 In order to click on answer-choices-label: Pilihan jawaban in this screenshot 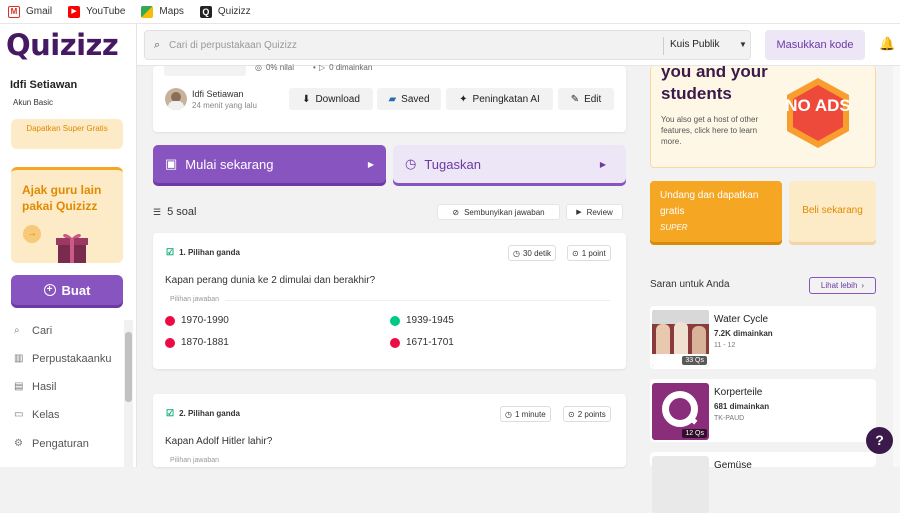, I will do `click(195, 460)`.